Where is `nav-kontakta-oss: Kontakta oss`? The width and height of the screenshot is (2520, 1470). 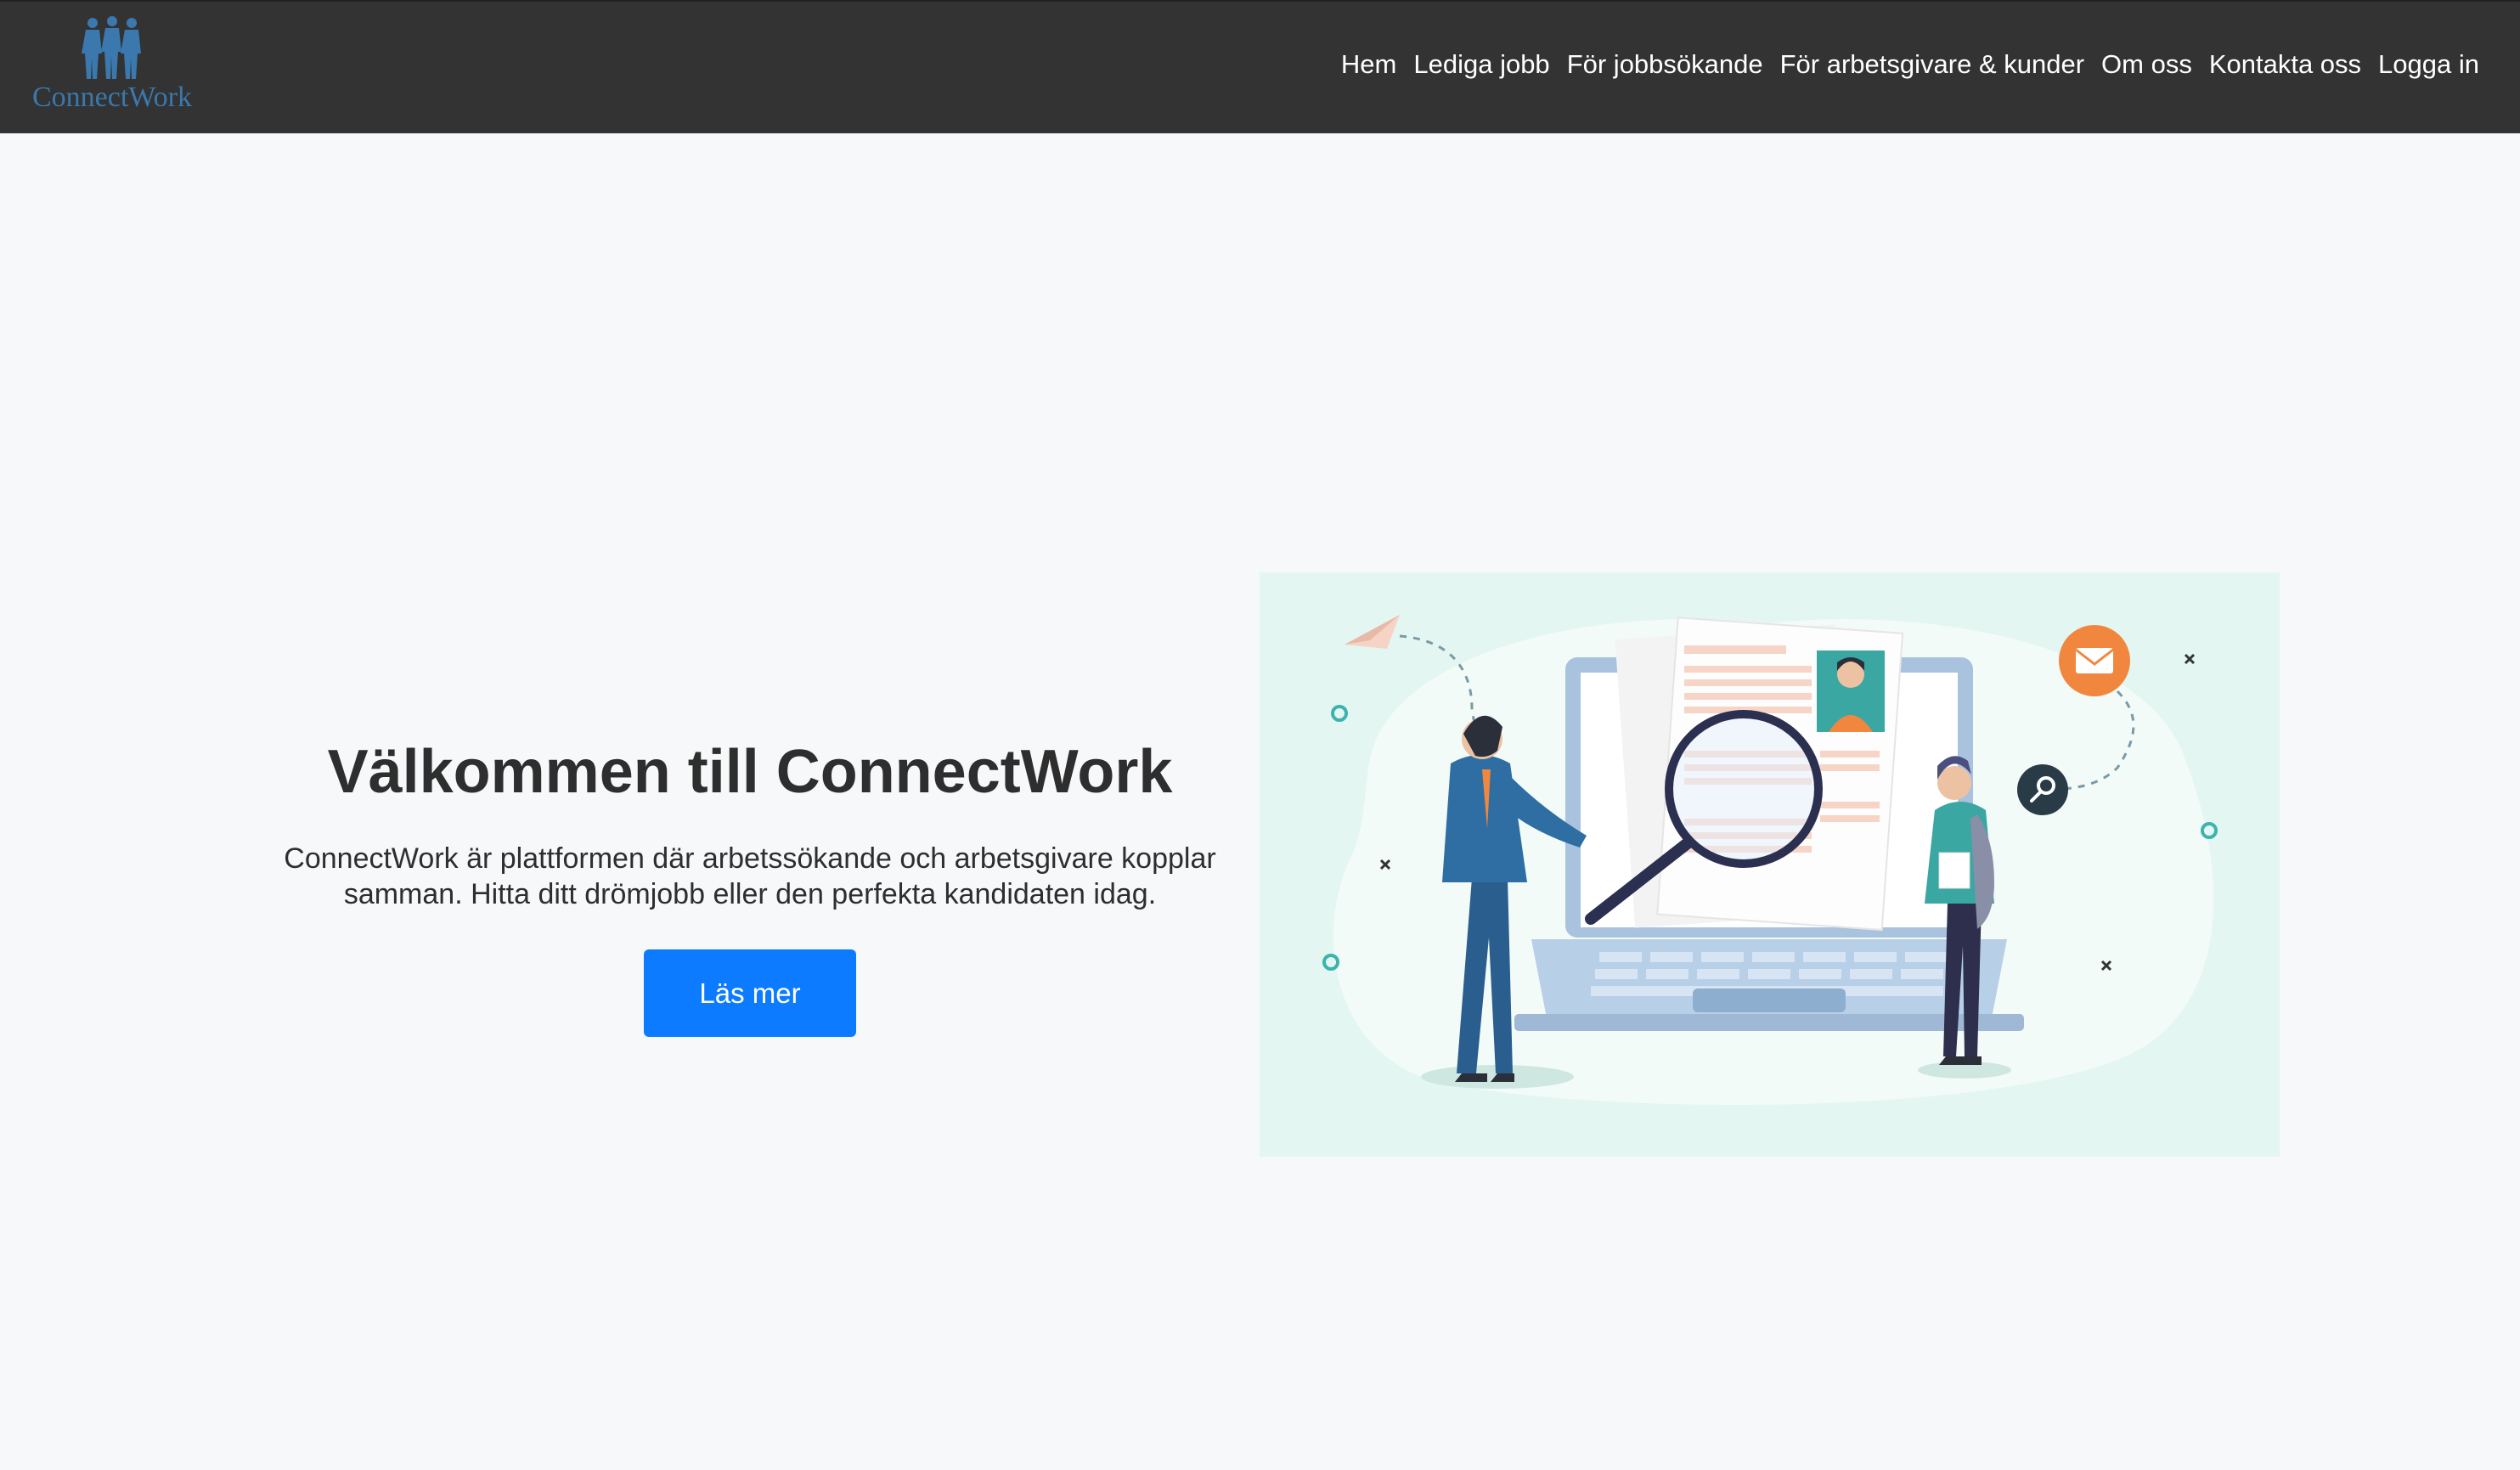
nav-kontakta-oss: Kontakta oss is located at coordinates (2285, 64).